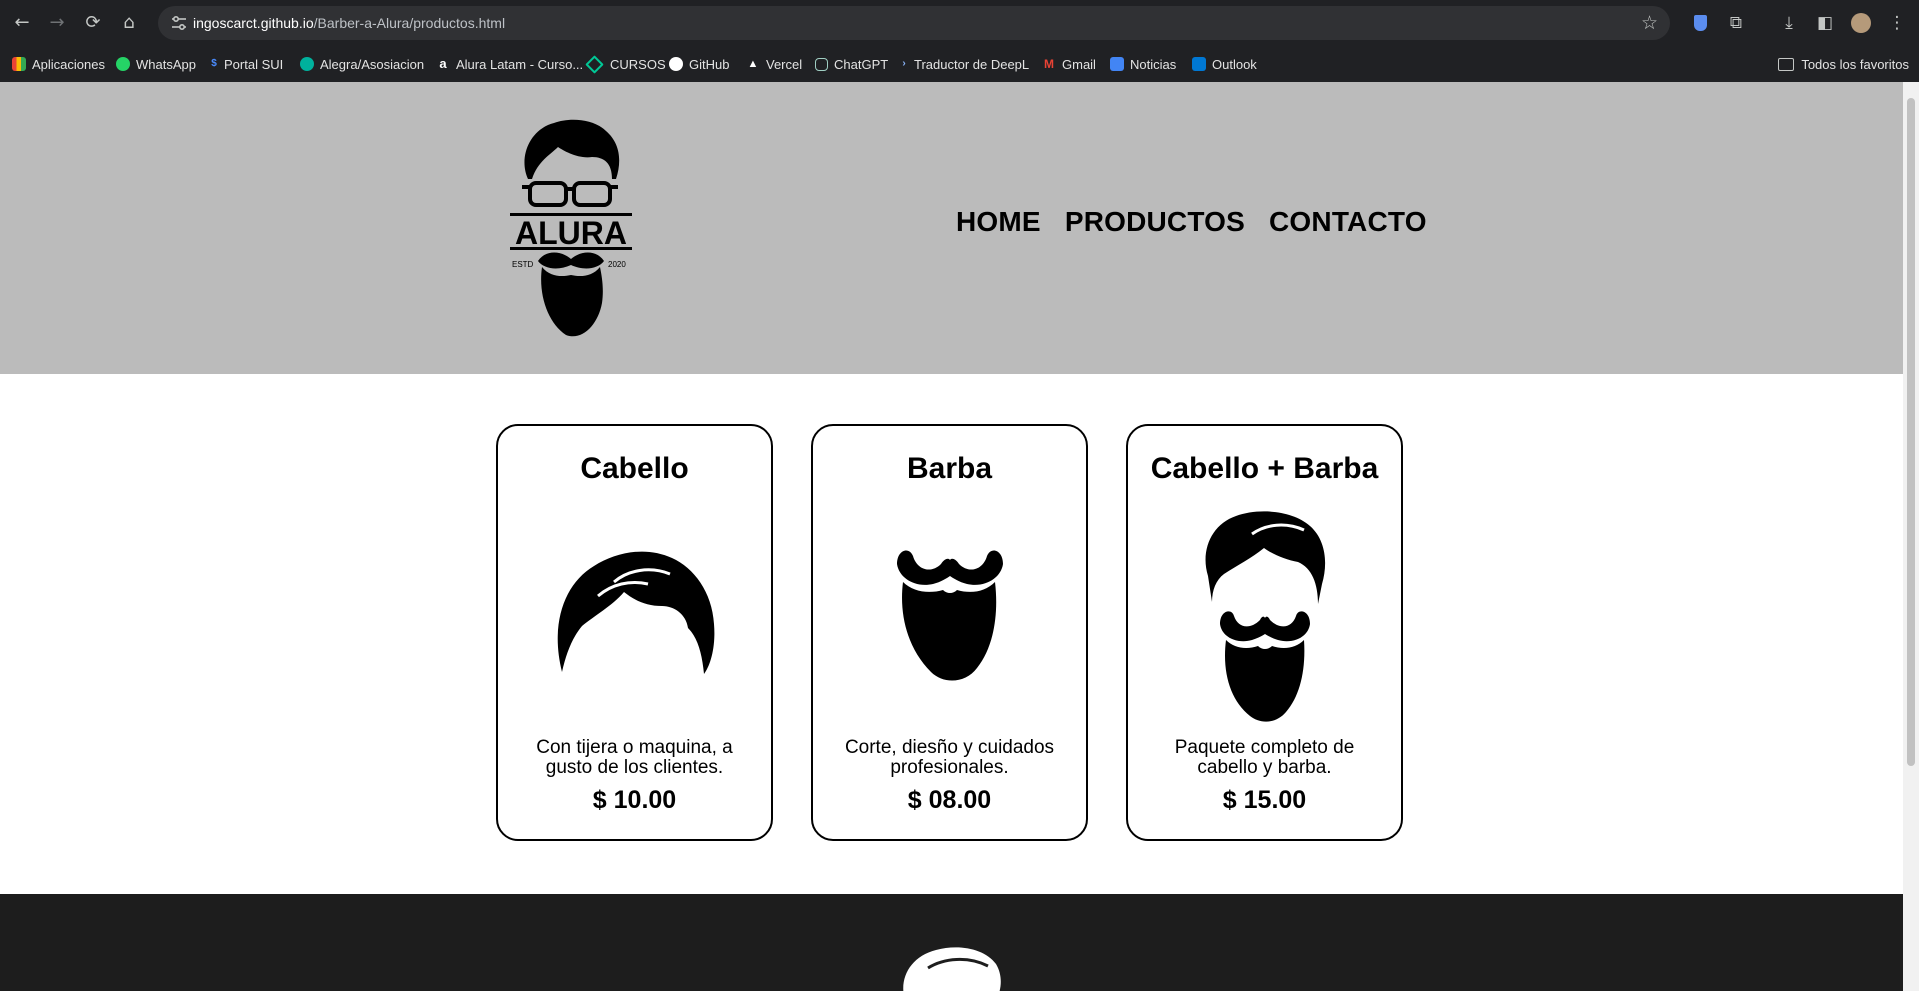 The image size is (1919, 991). Describe the element at coordinates (1700, 23) in the screenshot. I see `extension-shield-icon` at that location.